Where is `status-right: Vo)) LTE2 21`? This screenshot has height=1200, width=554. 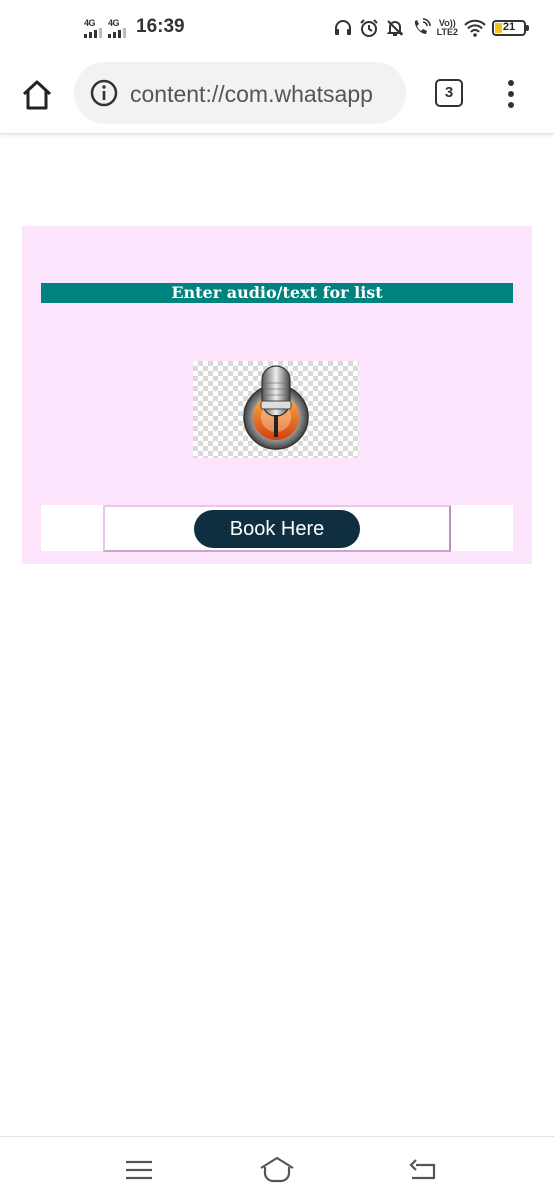 status-right: Vo)) LTE2 21 is located at coordinates (431, 28).